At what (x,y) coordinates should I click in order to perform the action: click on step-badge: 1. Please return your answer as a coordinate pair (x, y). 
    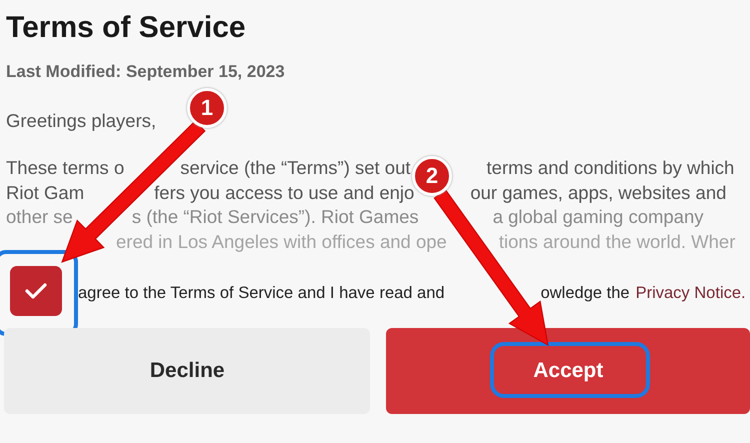
    Looking at the image, I should click on (207, 108).